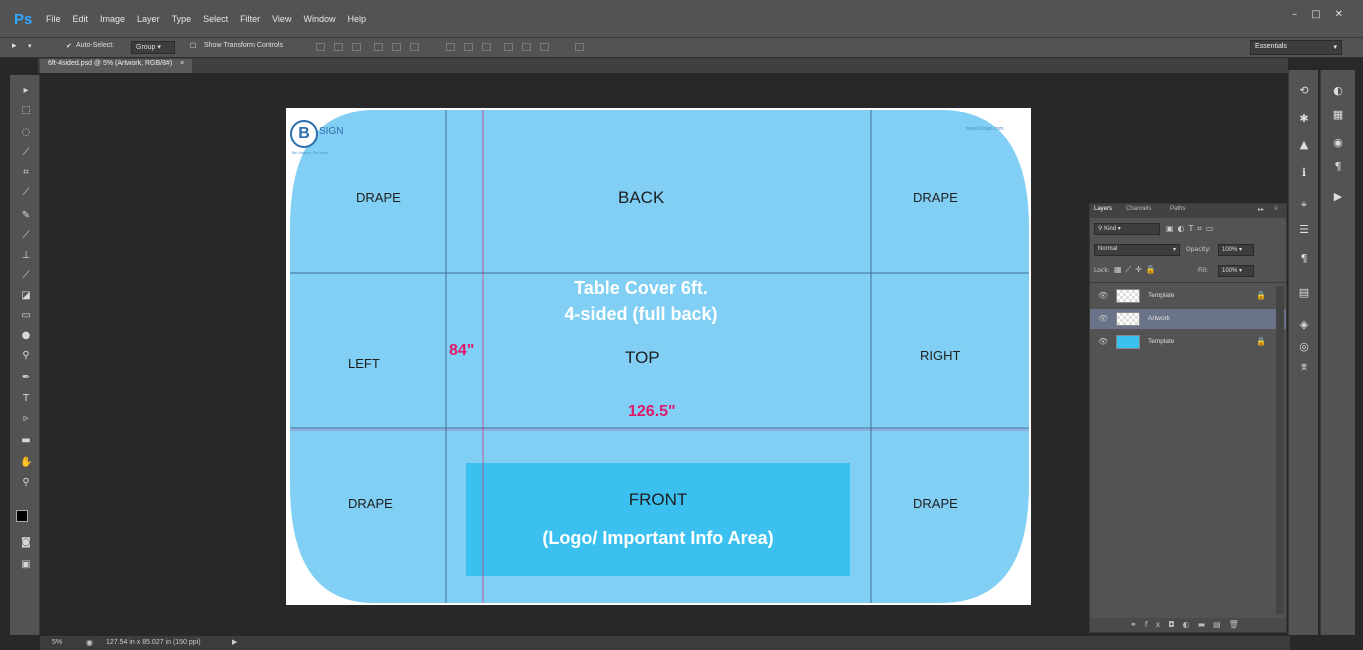 This screenshot has height=650, width=1363. I want to click on restore-button: □, so click(1315, 14).